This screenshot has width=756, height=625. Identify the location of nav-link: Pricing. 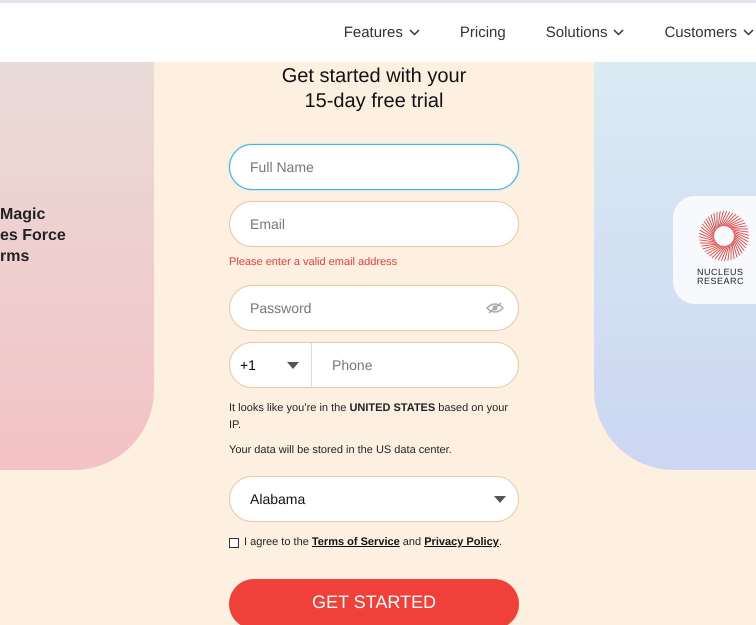
(483, 32).